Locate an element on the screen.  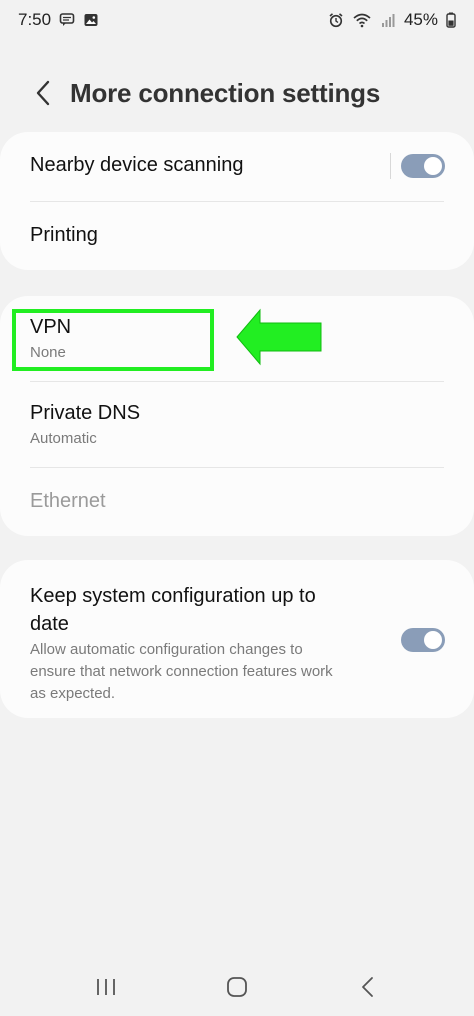
keep-config-toggle is located at coordinates (423, 640).